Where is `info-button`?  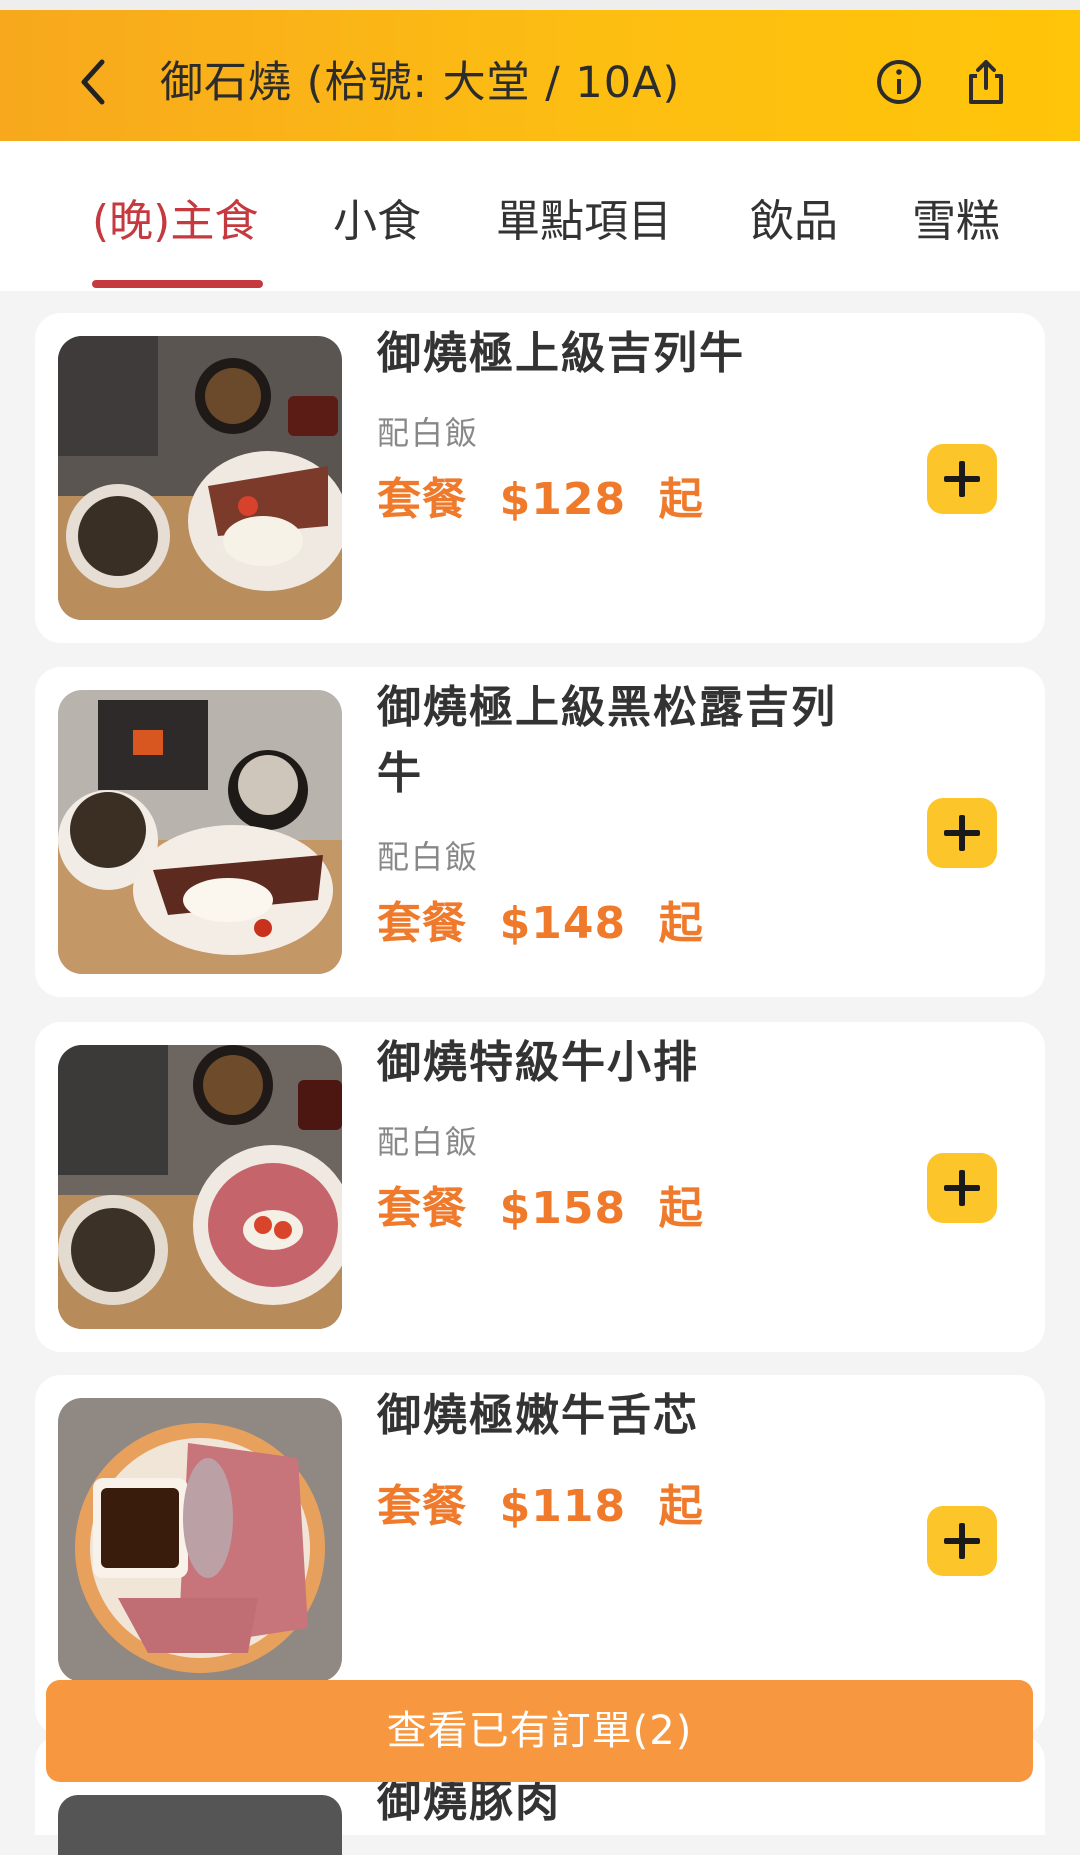 info-button is located at coordinates (899, 82).